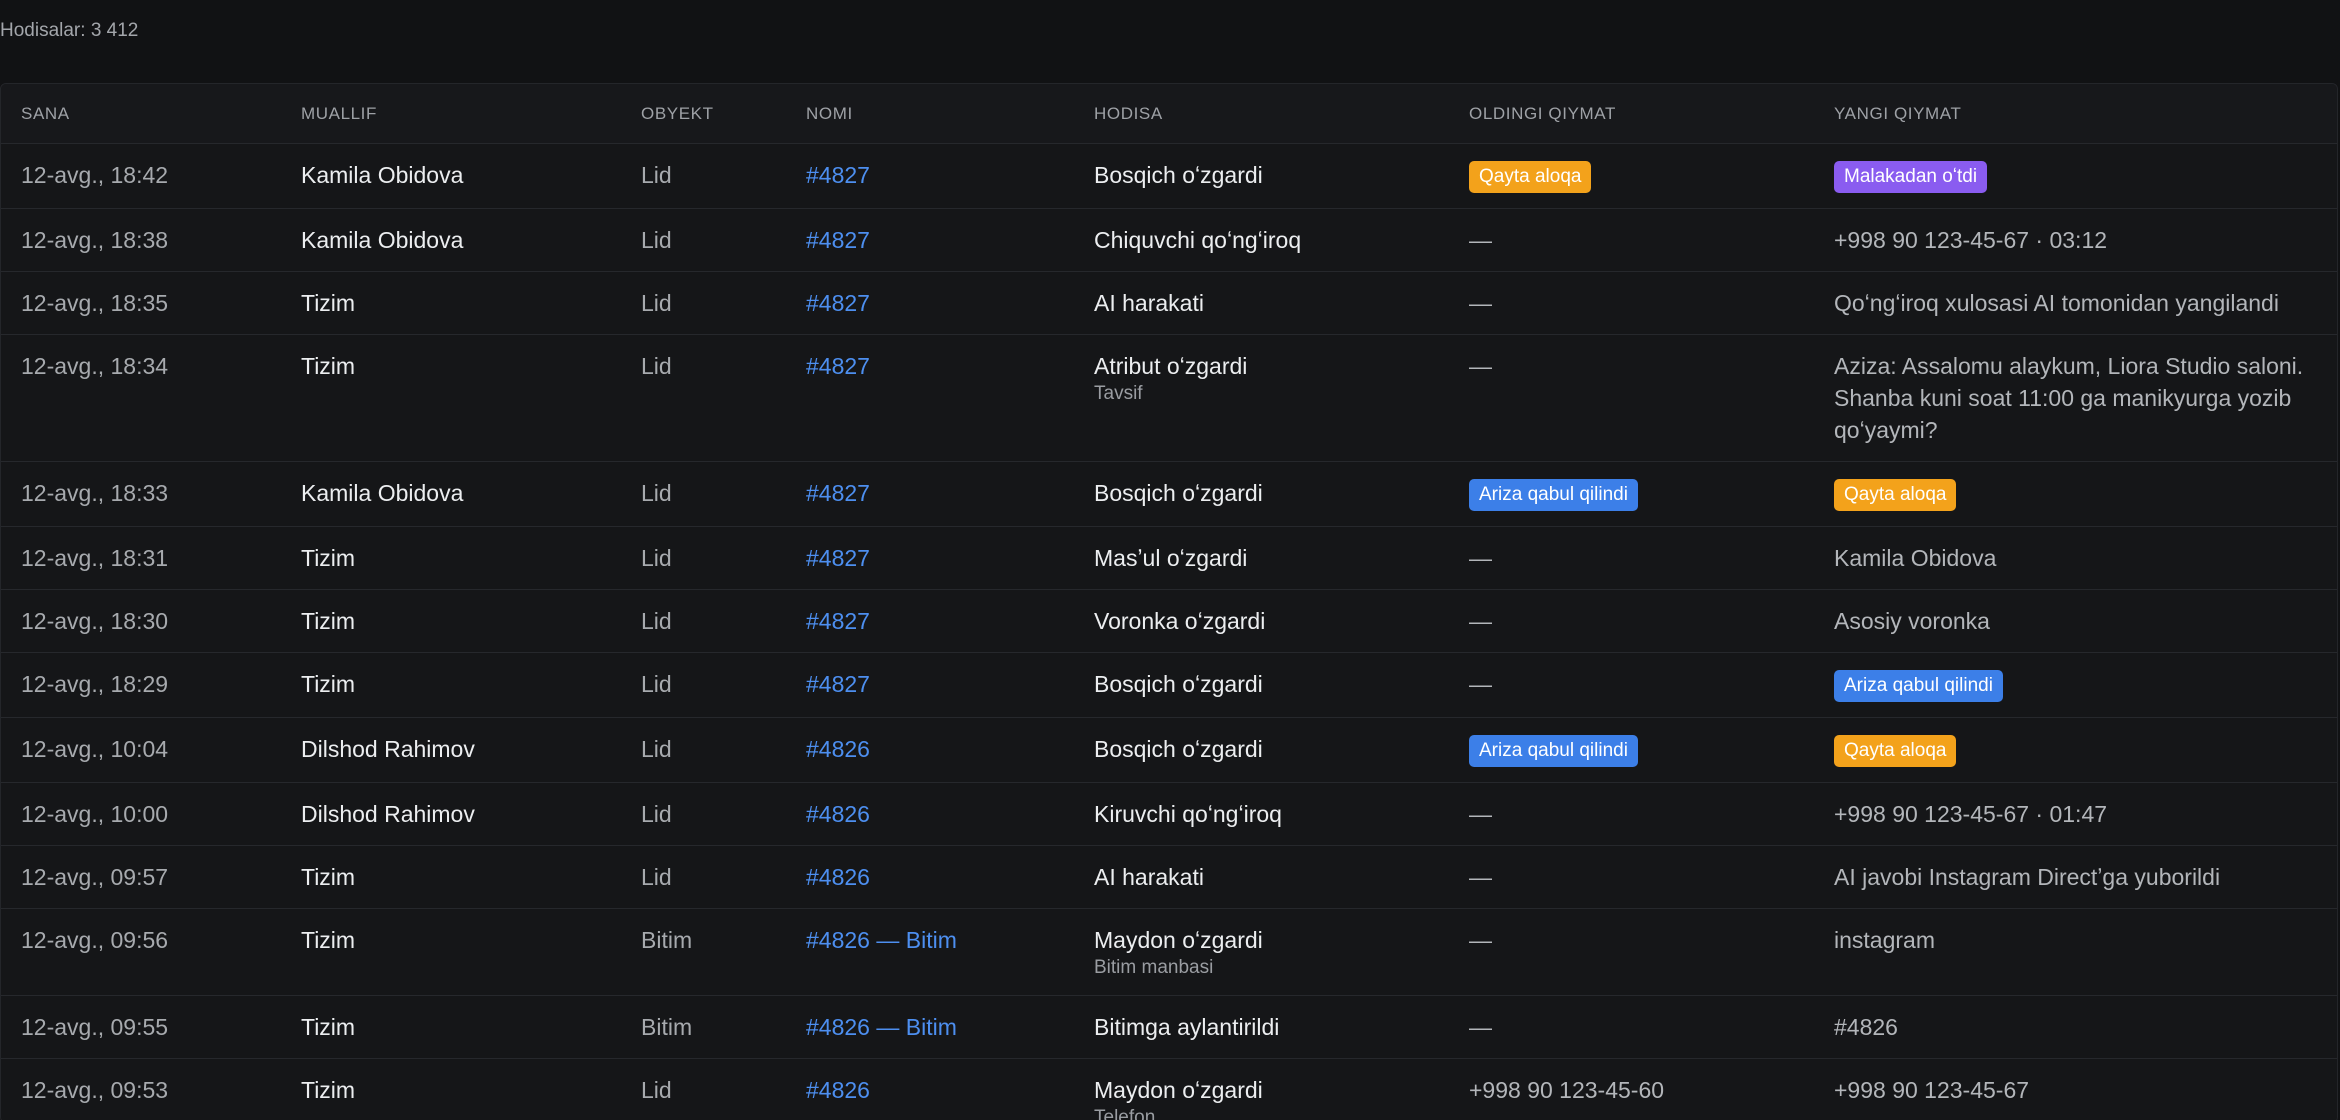 The height and width of the screenshot is (1120, 2340). I want to click on cell-event: Voronka oʻzgardi, so click(1261, 621).